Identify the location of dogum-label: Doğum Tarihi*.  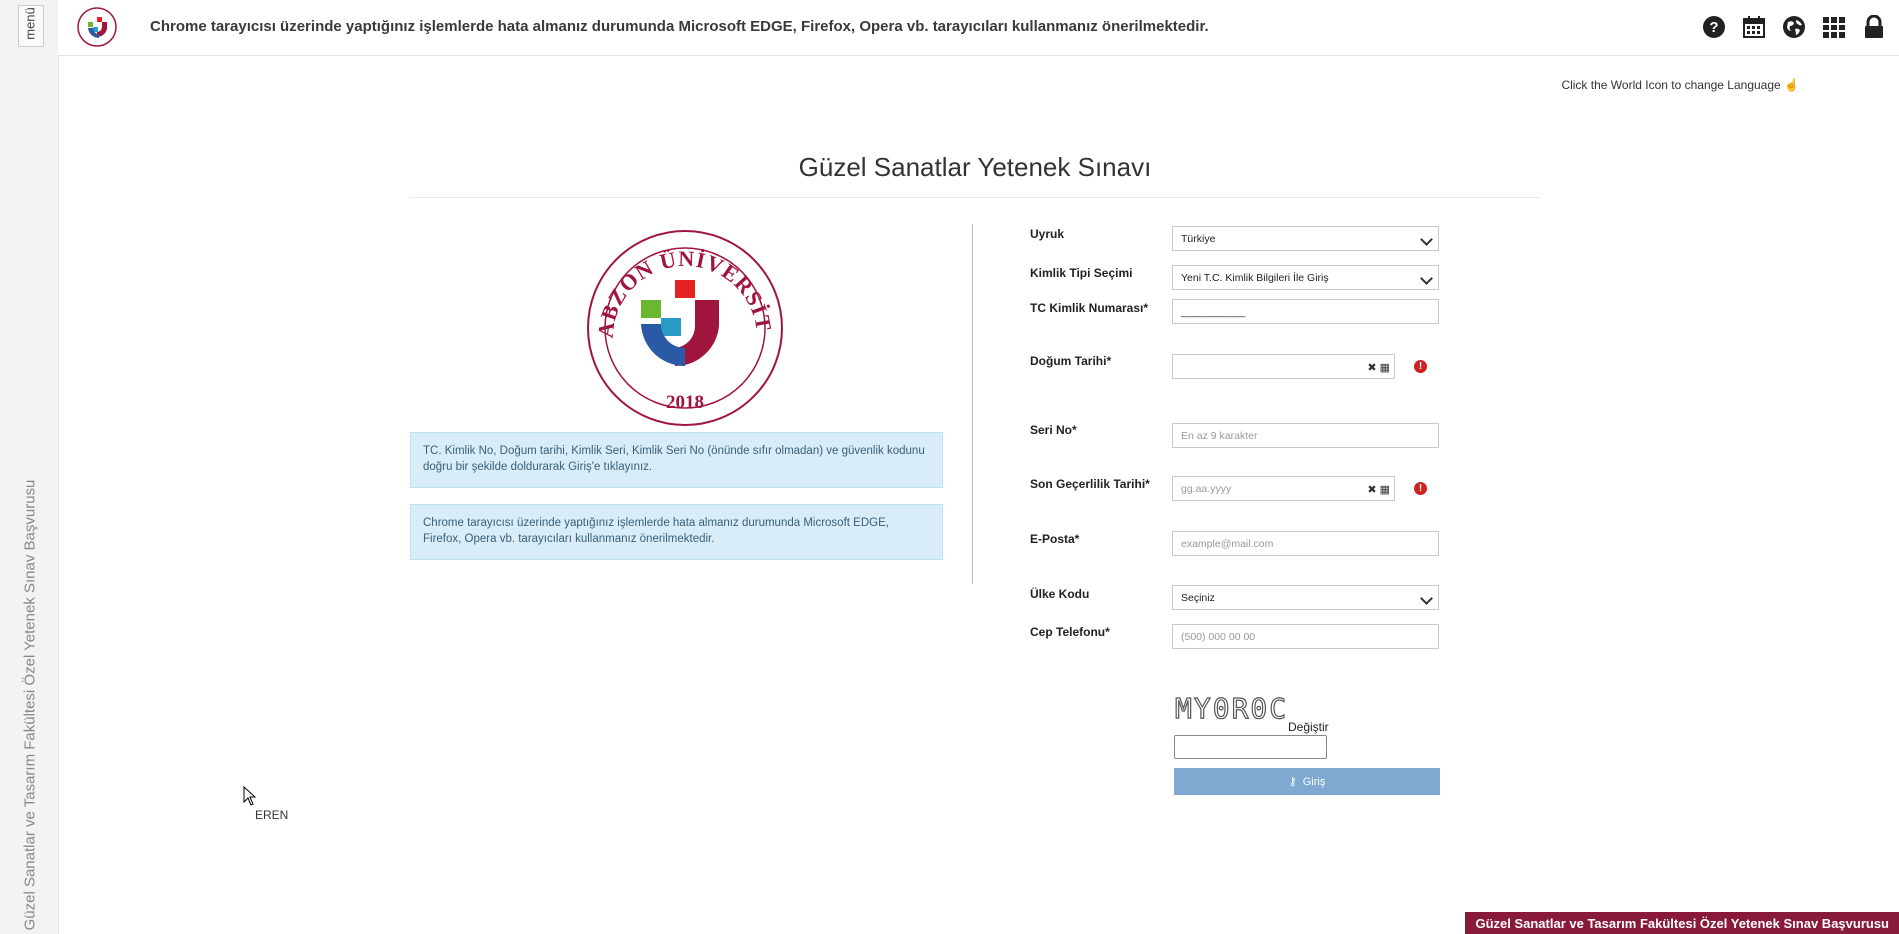
(1071, 361).